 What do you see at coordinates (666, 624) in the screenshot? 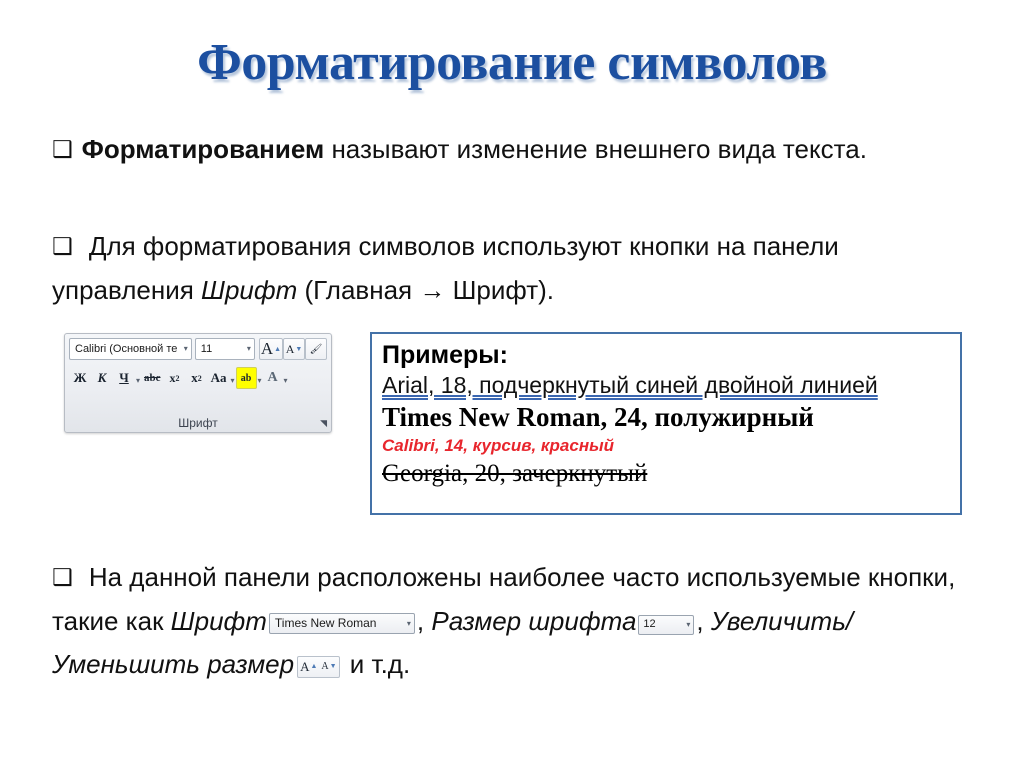
I see `inline-font-size-combo: 12 ▾` at bounding box center [666, 624].